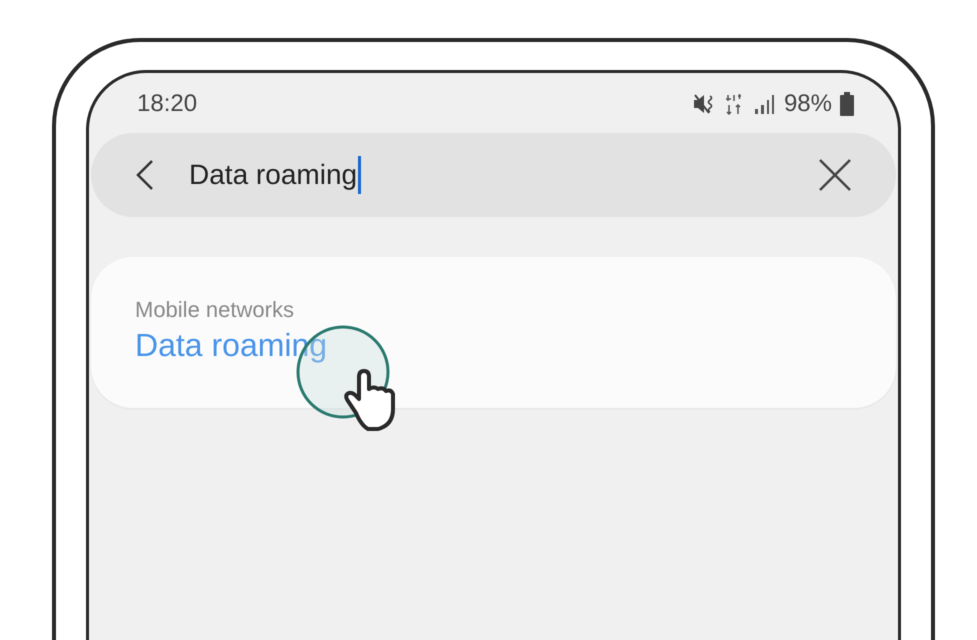 Image resolution: width=977 pixels, height=640 pixels. Describe the element at coordinates (167, 104) in the screenshot. I see `status-time: 18:20` at that location.